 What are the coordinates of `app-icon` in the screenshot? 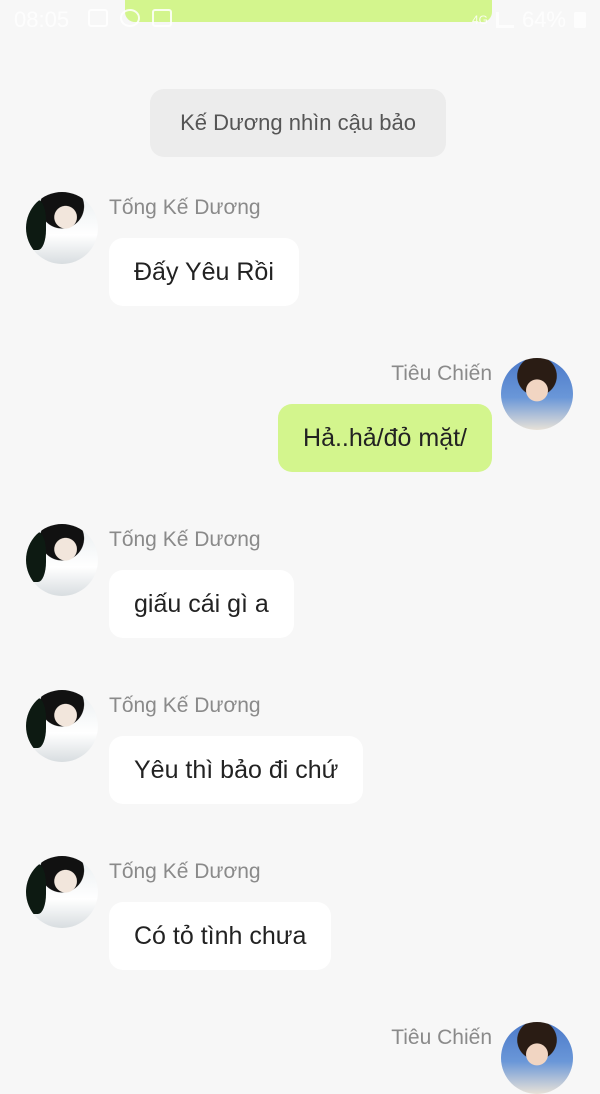 It's located at (130, 18).